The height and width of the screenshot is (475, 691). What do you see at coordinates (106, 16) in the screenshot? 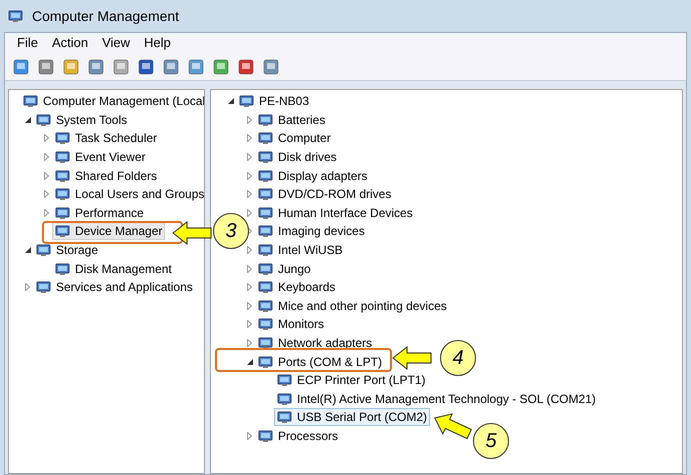
I see `window-title: Computer Management` at bounding box center [106, 16].